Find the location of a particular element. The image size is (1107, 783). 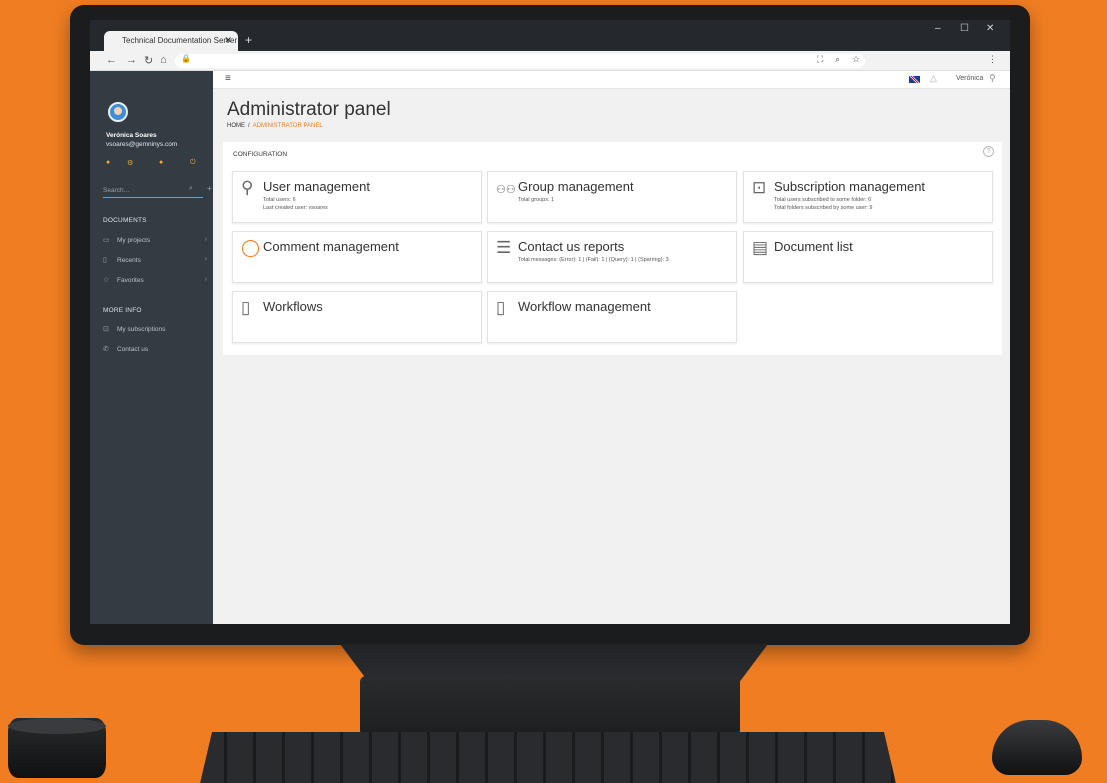

breadcrumb-home: HOME is located at coordinates (236, 126).